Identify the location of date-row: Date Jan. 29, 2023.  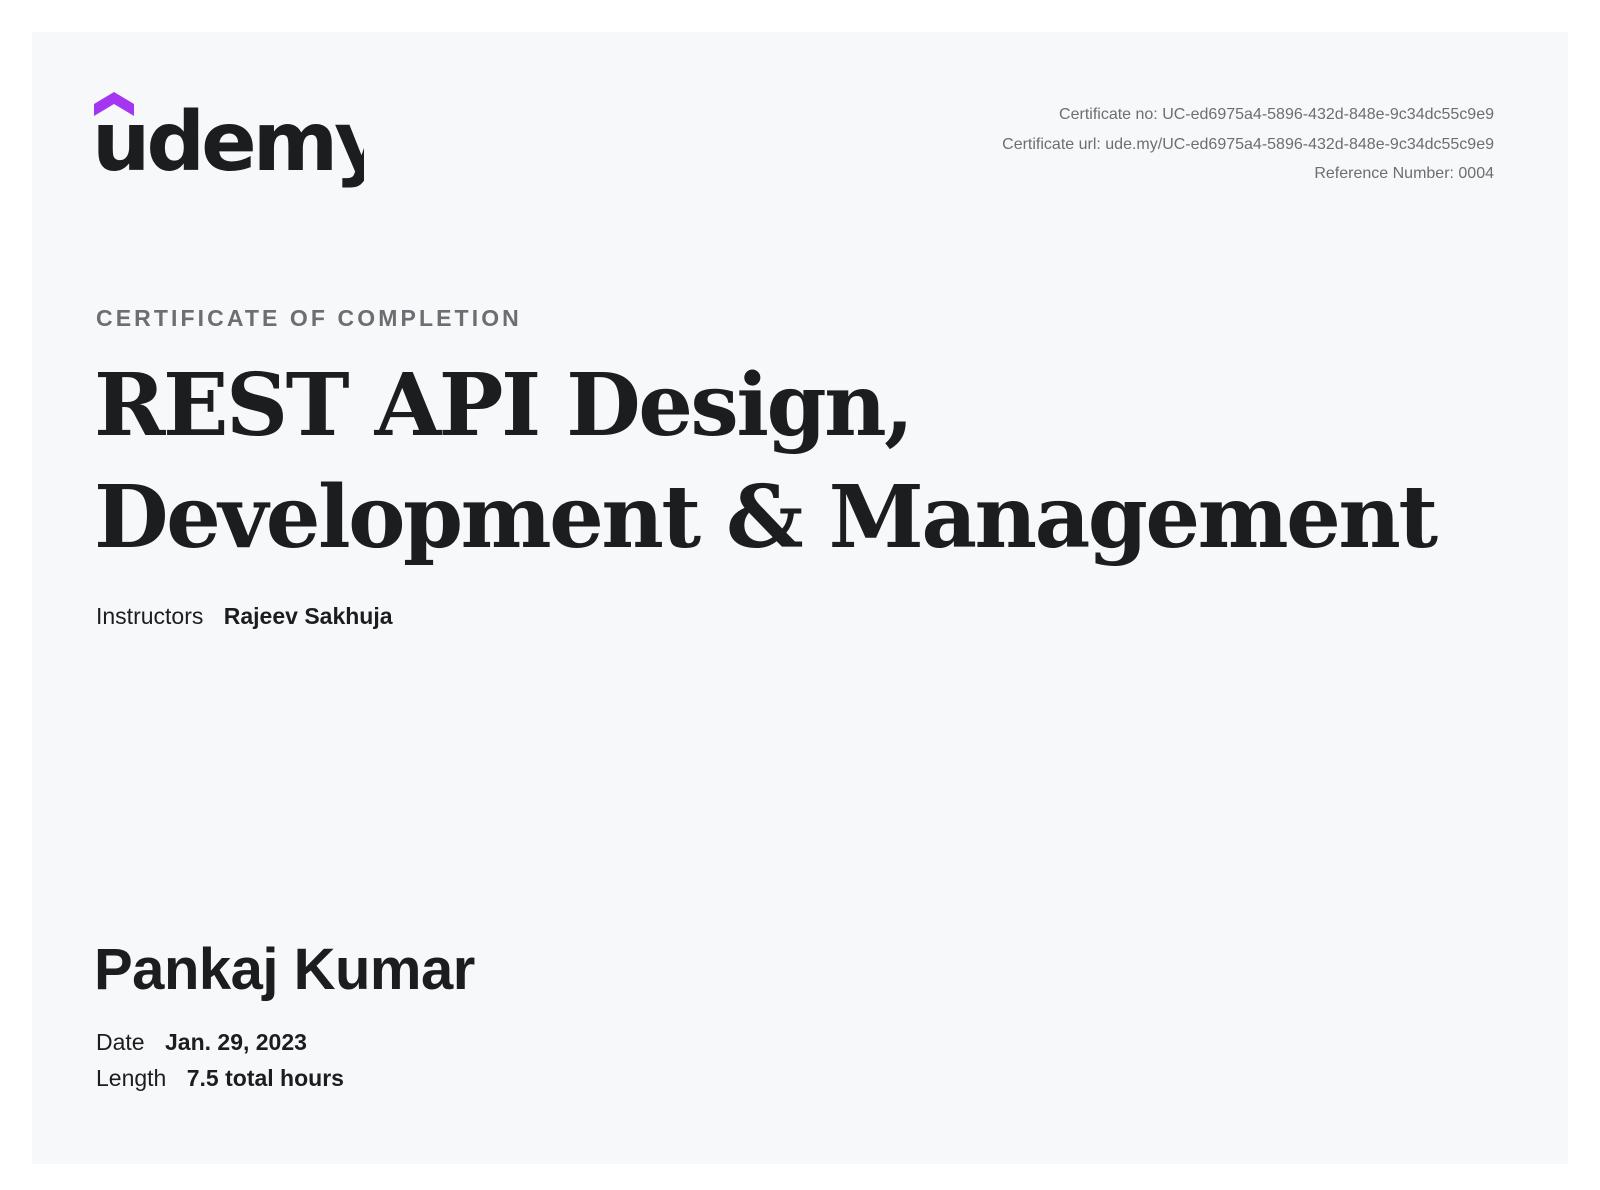
(201, 1042).